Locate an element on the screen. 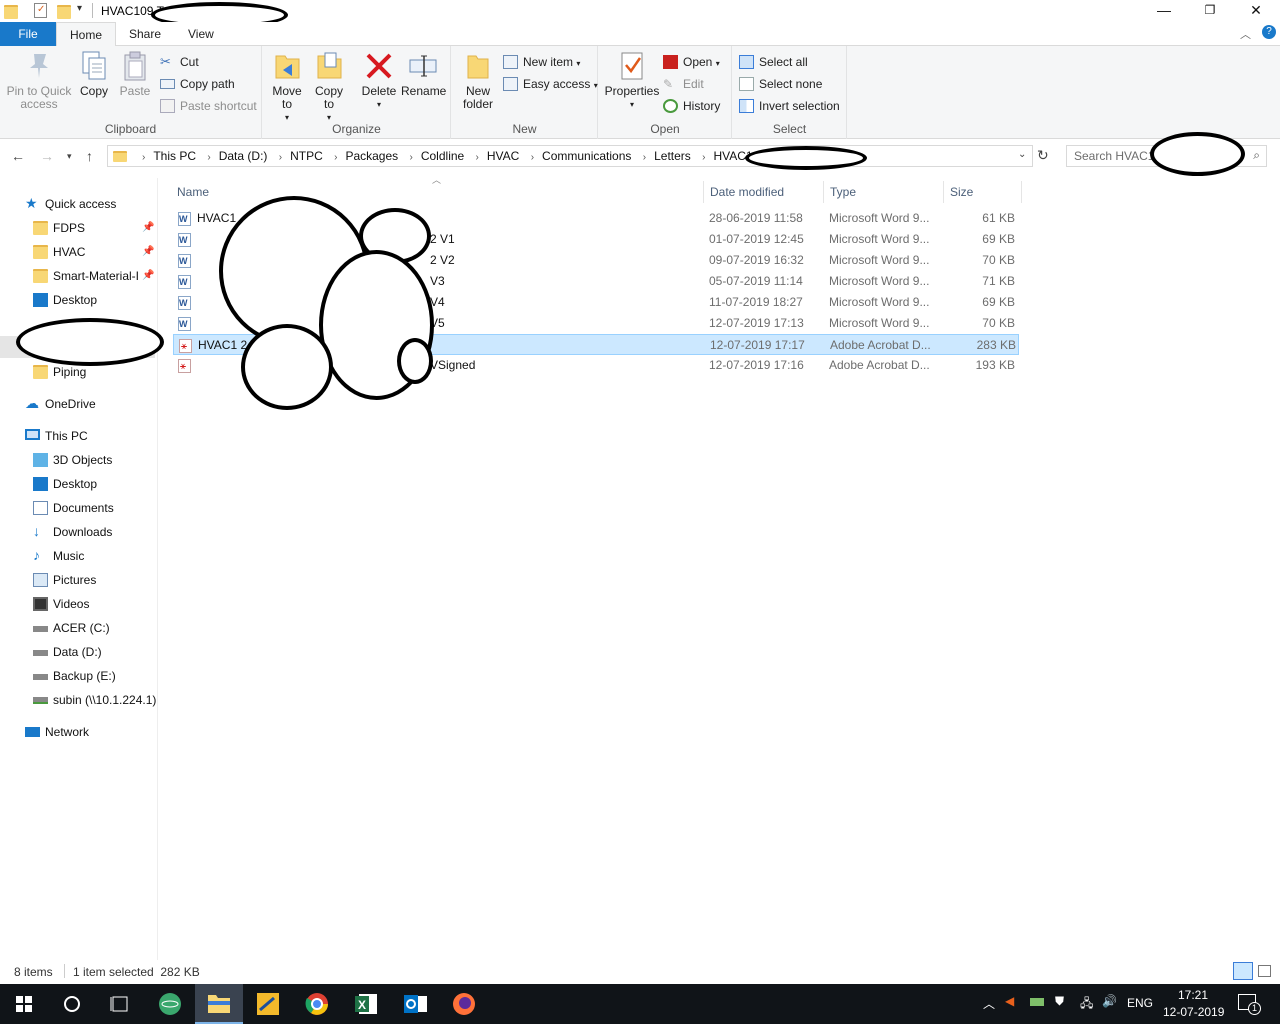  maximize-button: ❐ is located at coordinates (1210, 11).